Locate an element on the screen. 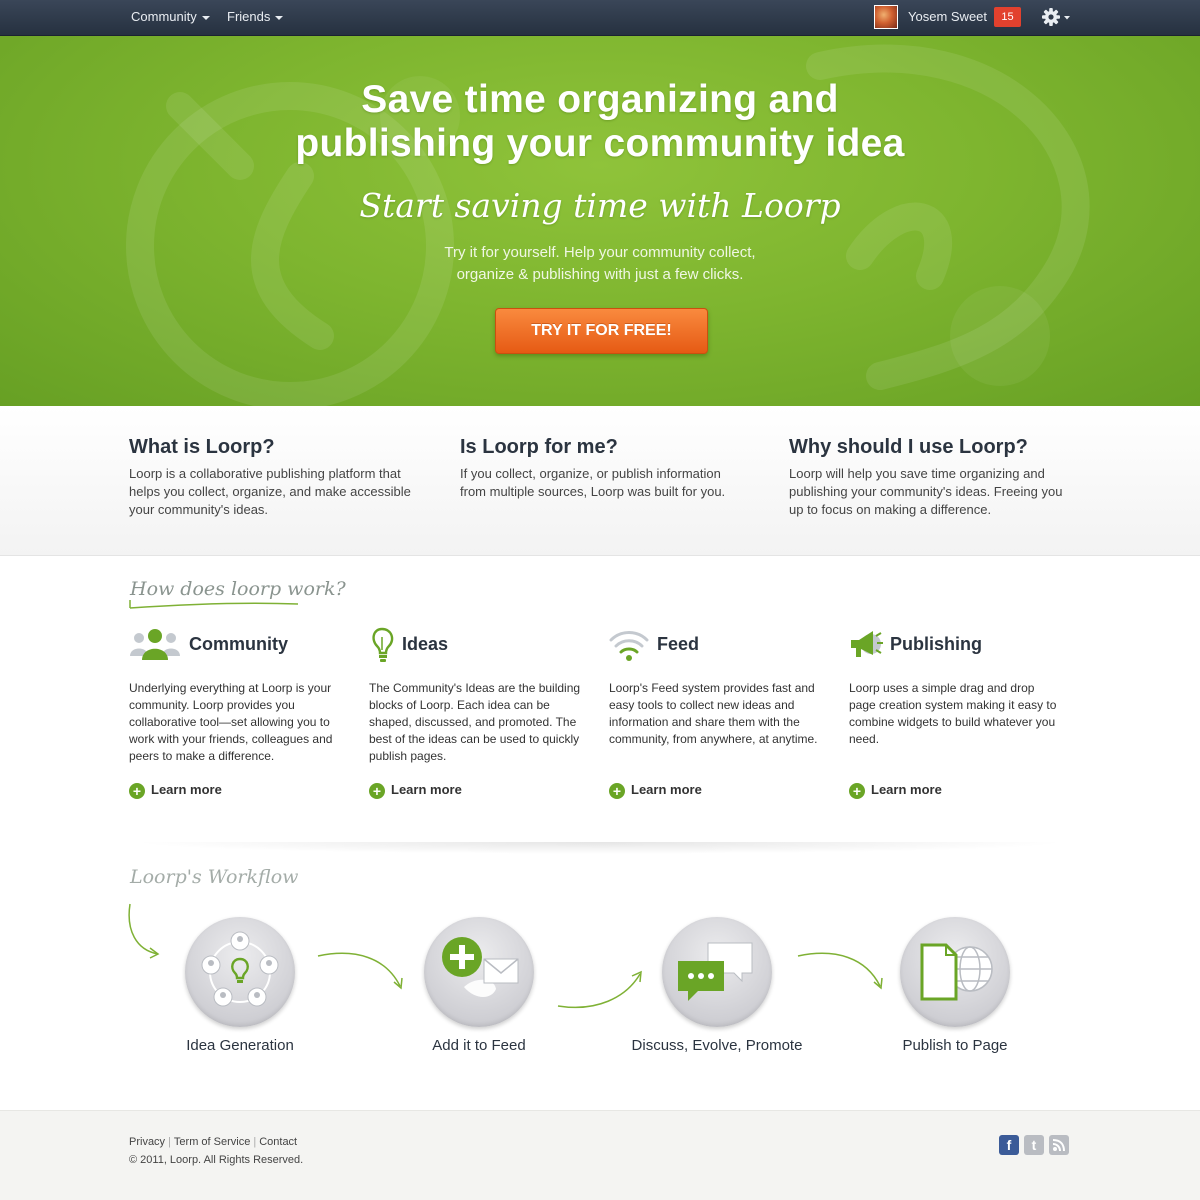 The height and width of the screenshot is (1200, 1200). chat-bubbles-icon is located at coordinates (715, 971).